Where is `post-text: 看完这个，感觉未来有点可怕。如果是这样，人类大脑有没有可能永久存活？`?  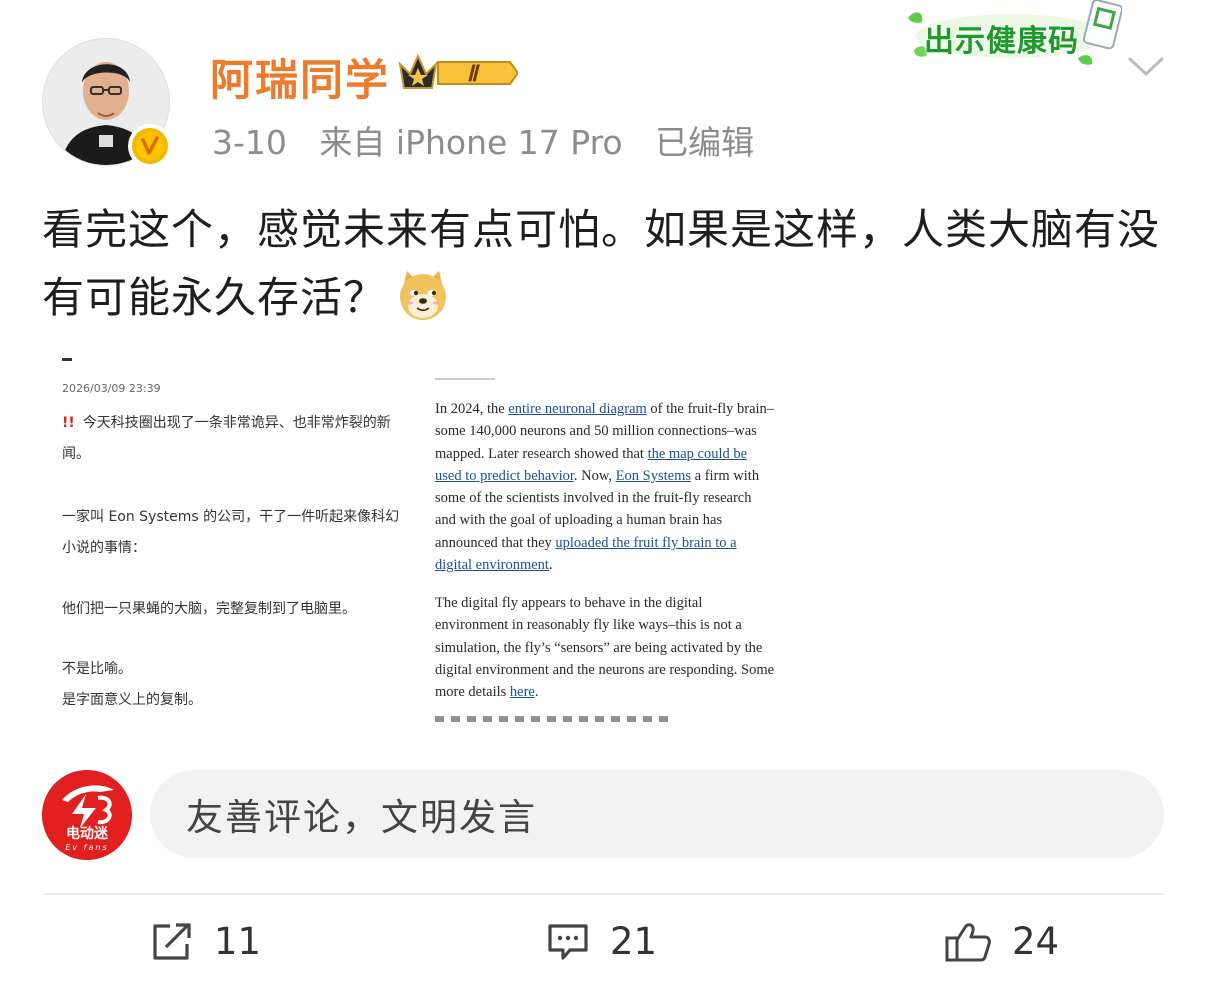 post-text: 看完这个，感觉未来有点可怕。如果是这样，人类大脑有没有可能永久存活？ is located at coordinates (607, 264).